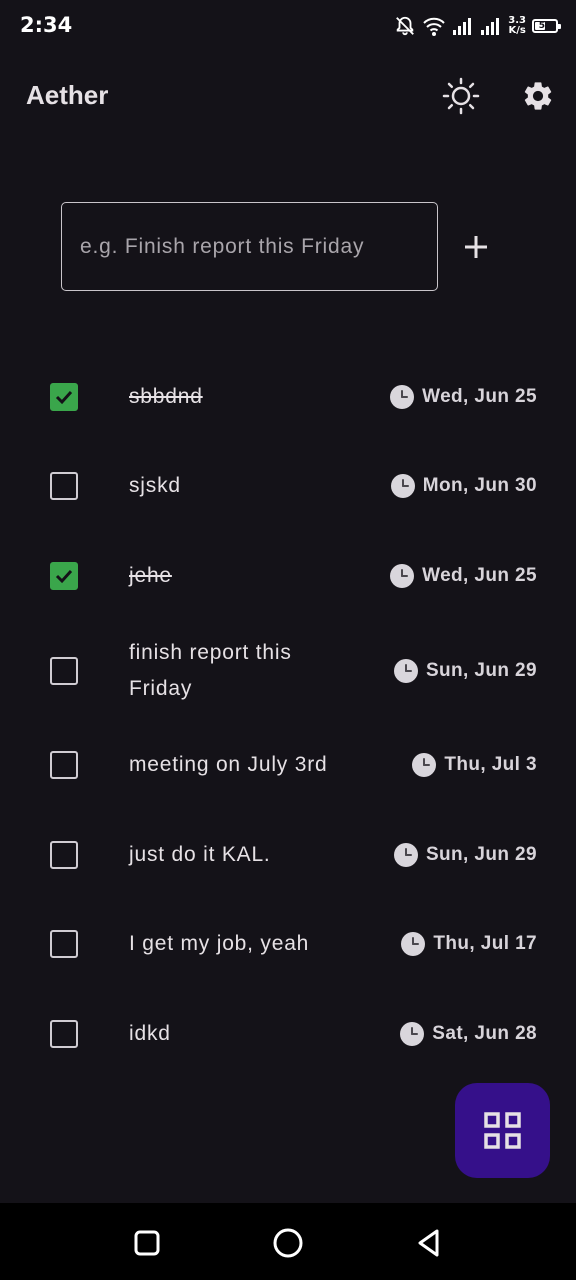 The width and height of the screenshot is (576, 1280). I want to click on task-row: I get my job, yeah Thu, Jul 17, so click(288, 945).